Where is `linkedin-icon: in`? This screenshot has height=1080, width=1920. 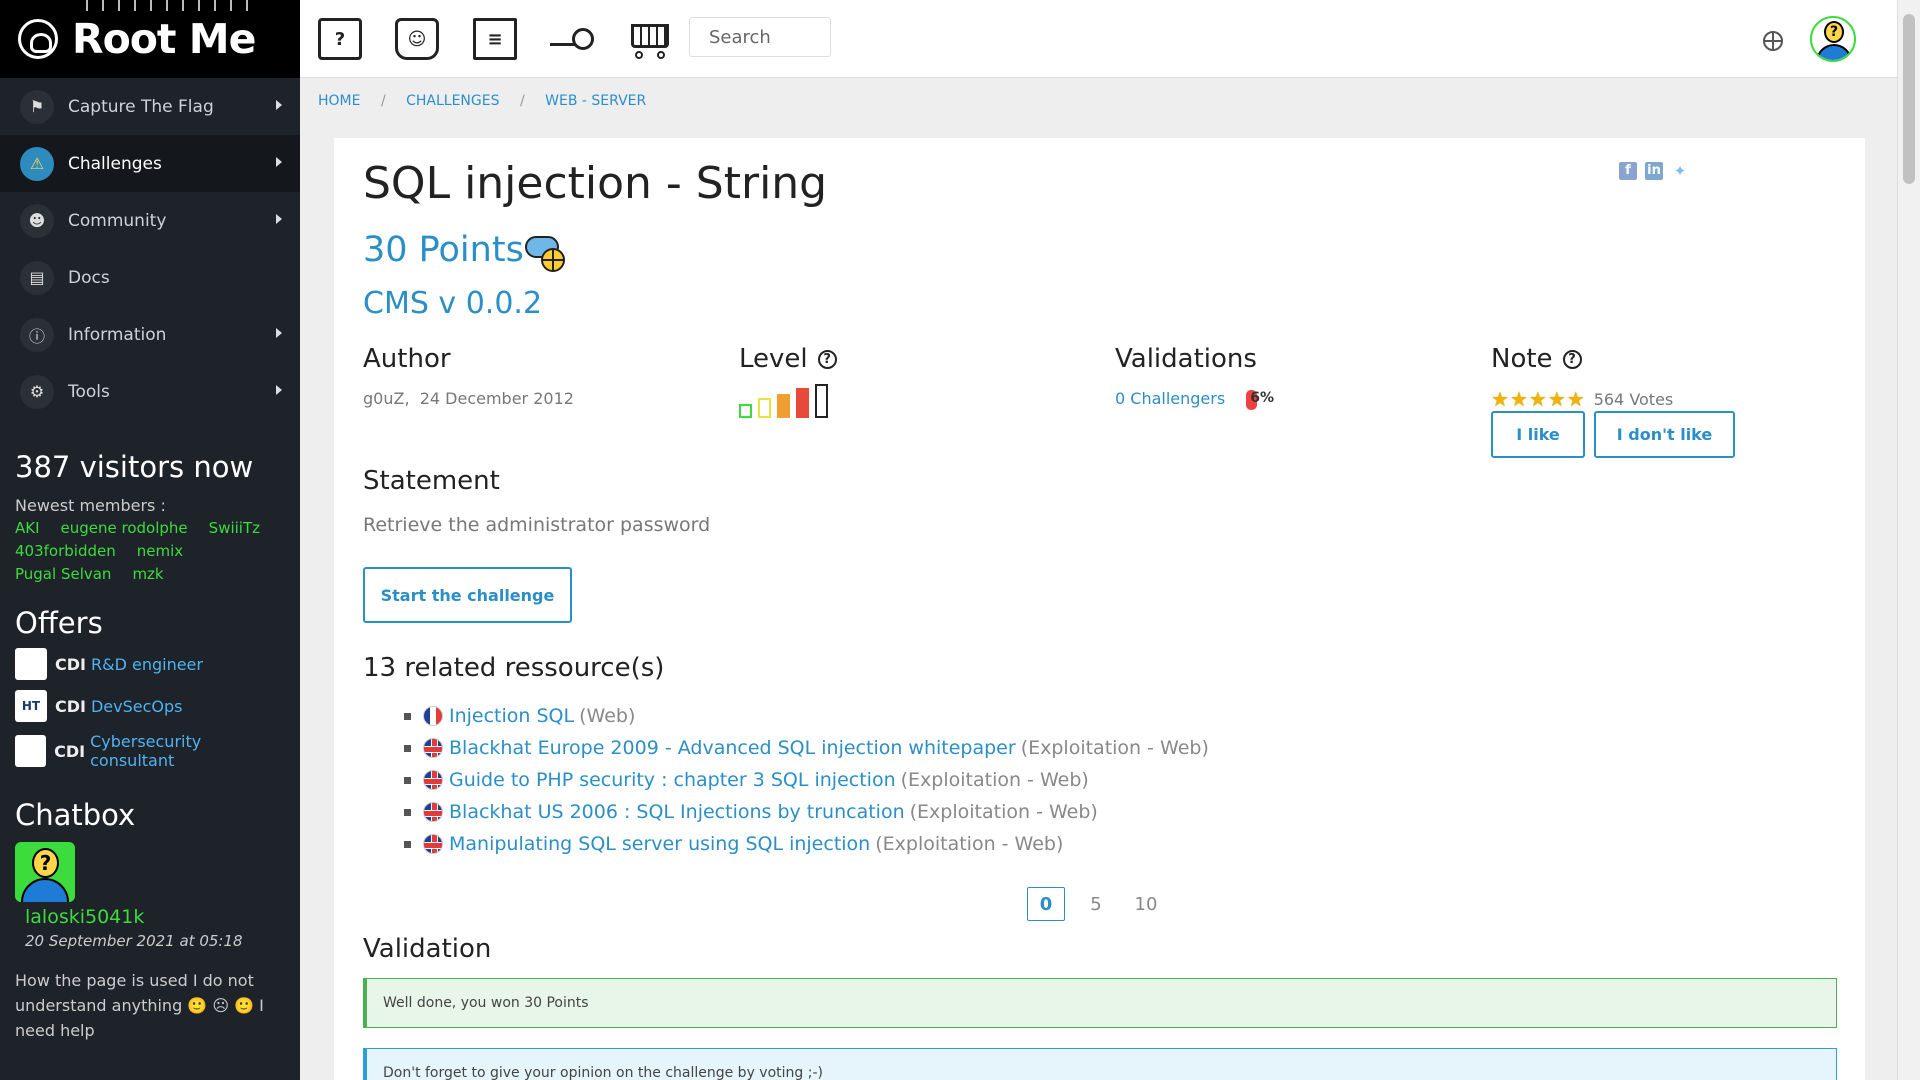 linkedin-icon: in is located at coordinates (1654, 171).